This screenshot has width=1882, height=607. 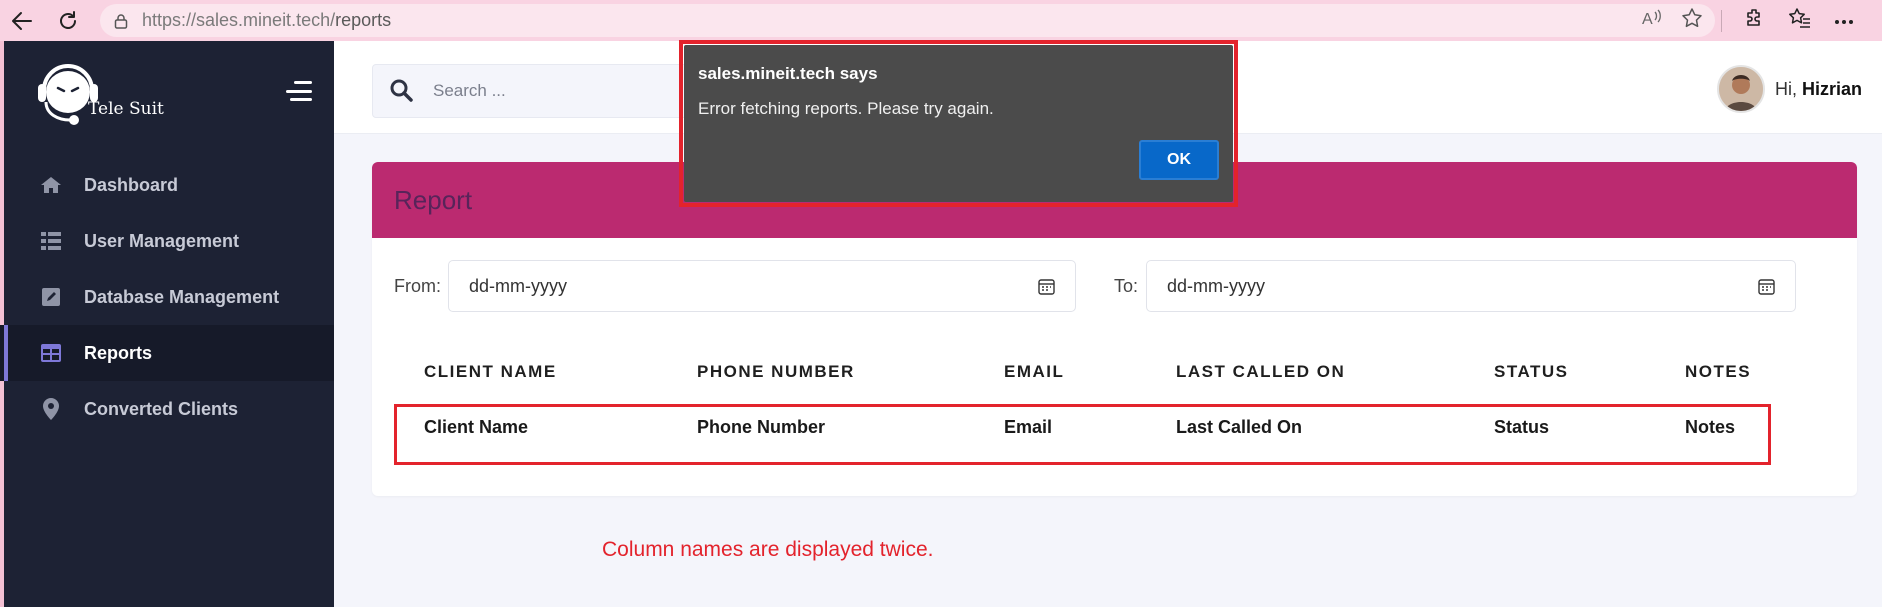 I want to click on read-aloud-icon: A, so click(x=1652, y=20).